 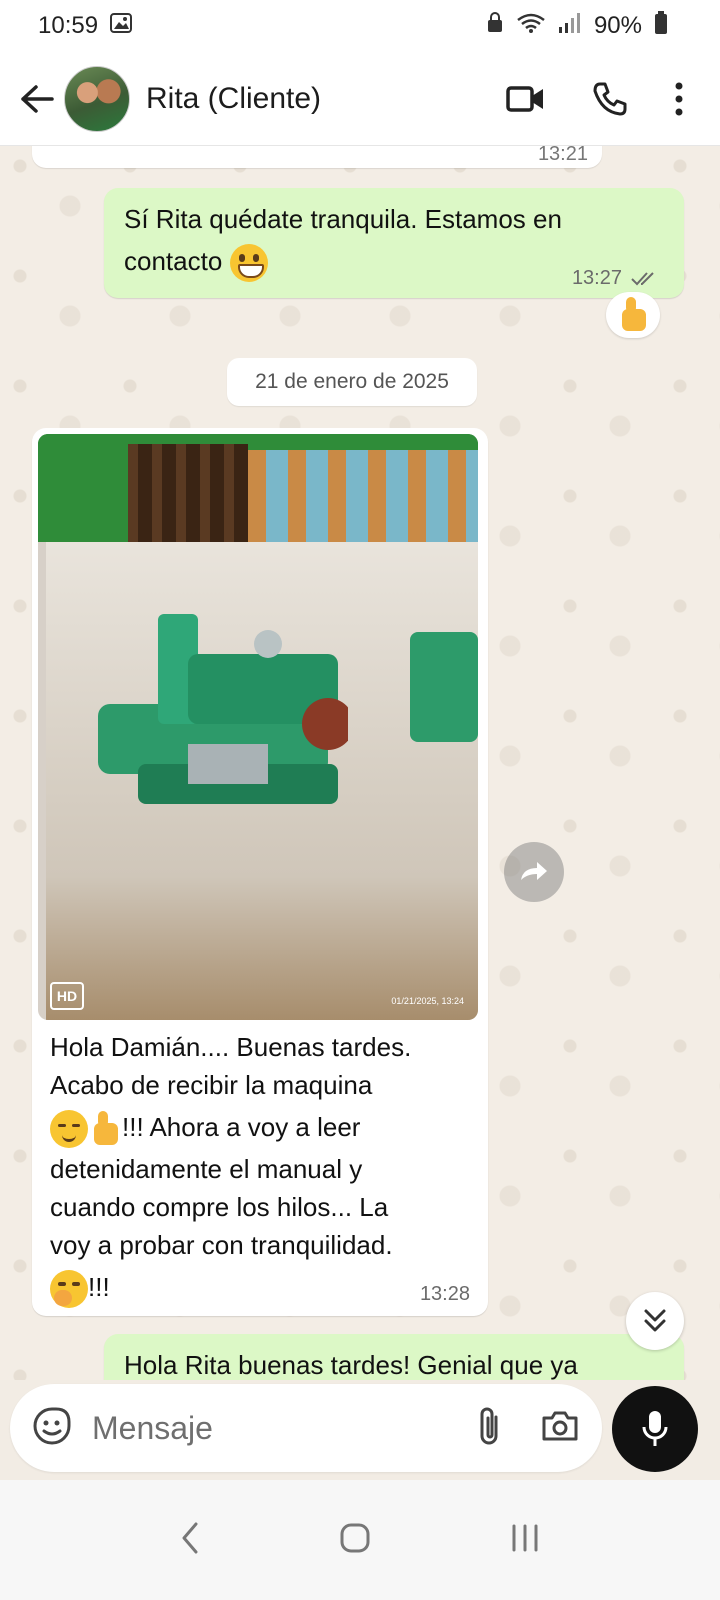 I want to click on message-line-with-emoji: !!! Ahora a voy a leer, so click(x=260, y=1127).